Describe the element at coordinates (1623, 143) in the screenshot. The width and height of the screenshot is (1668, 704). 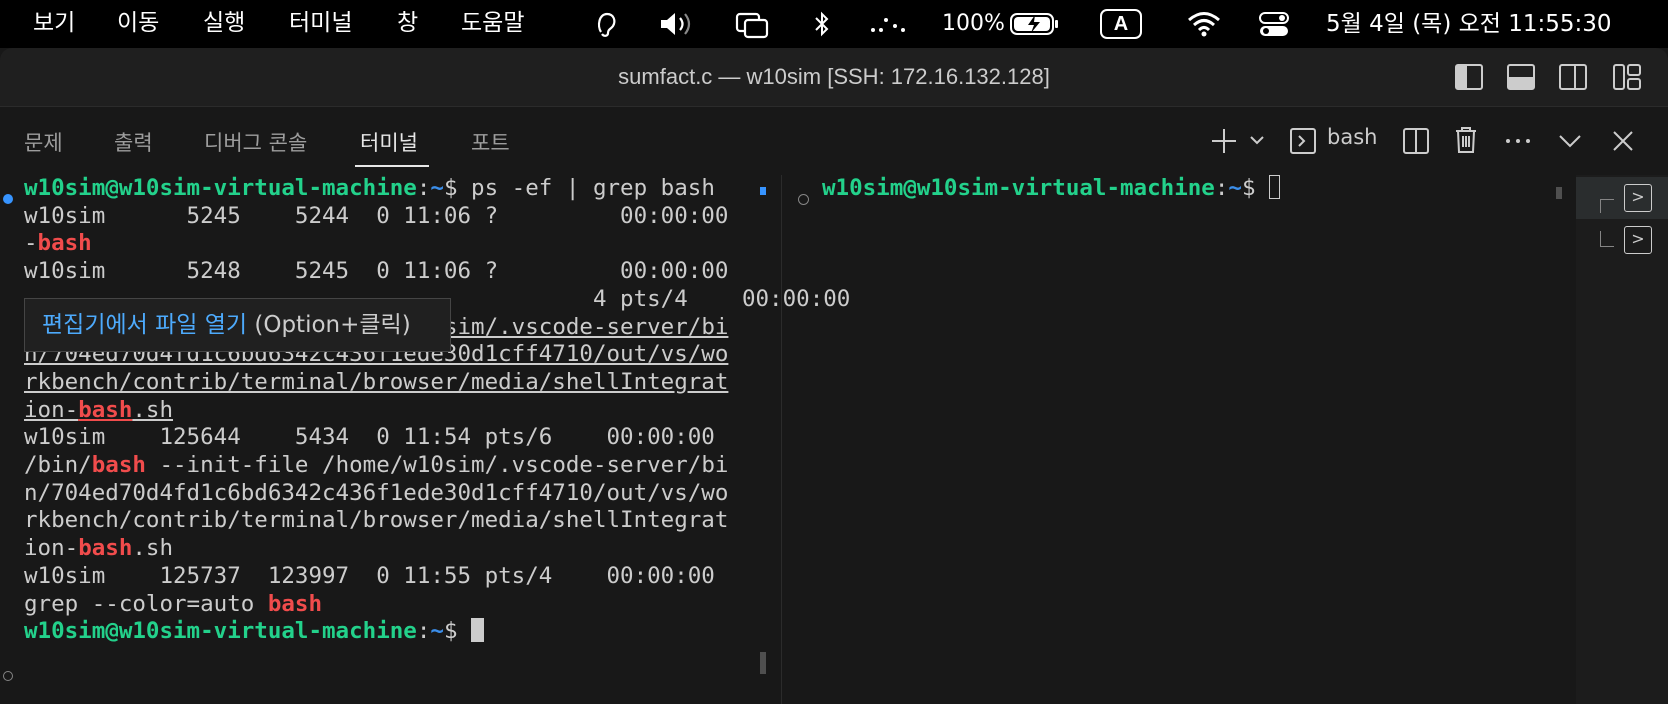
I see `close-panel-icon` at that location.